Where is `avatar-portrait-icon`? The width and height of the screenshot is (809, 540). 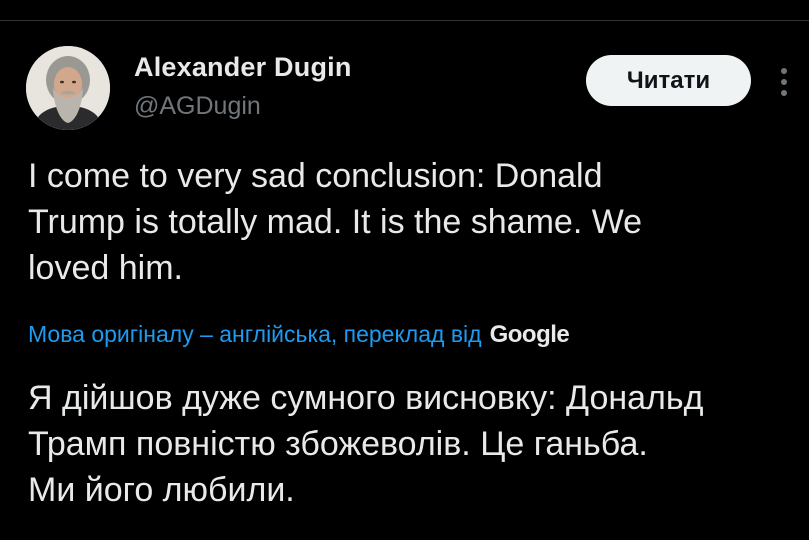
avatar-portrait-icon is located at coordinates (68, 88).